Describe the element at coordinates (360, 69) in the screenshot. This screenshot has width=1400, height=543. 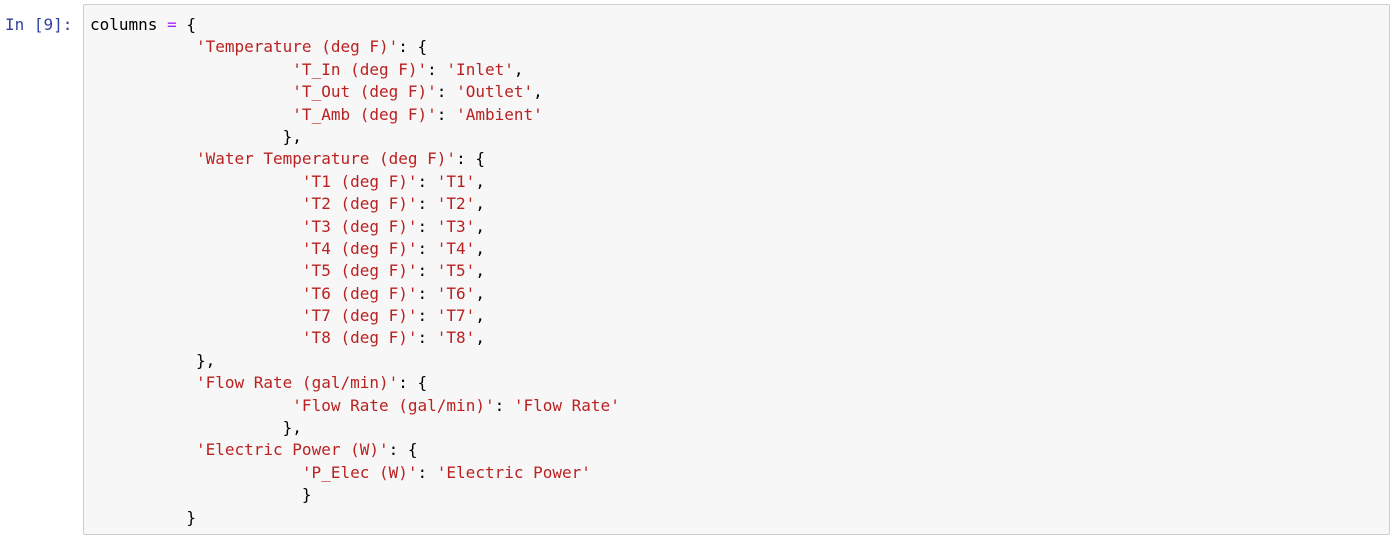
I see `code-string: 'T_In (deg F)'` at that location.